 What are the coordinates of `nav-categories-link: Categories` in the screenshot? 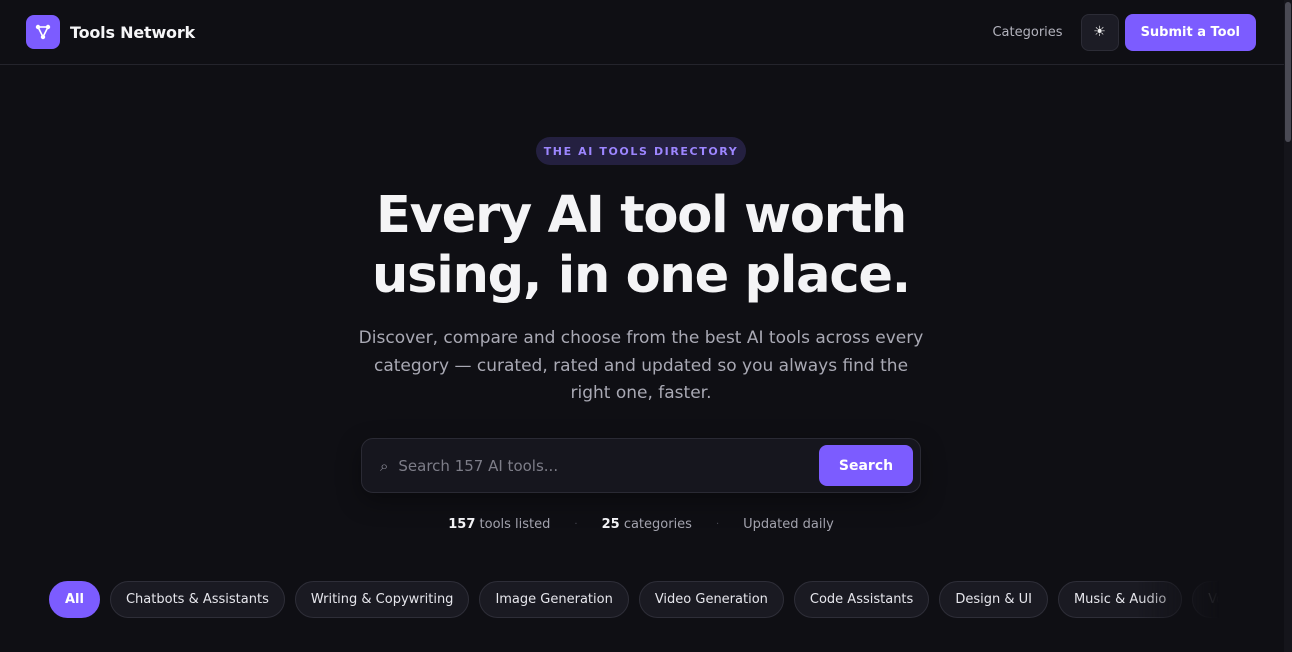 It's located at (1027, 32).